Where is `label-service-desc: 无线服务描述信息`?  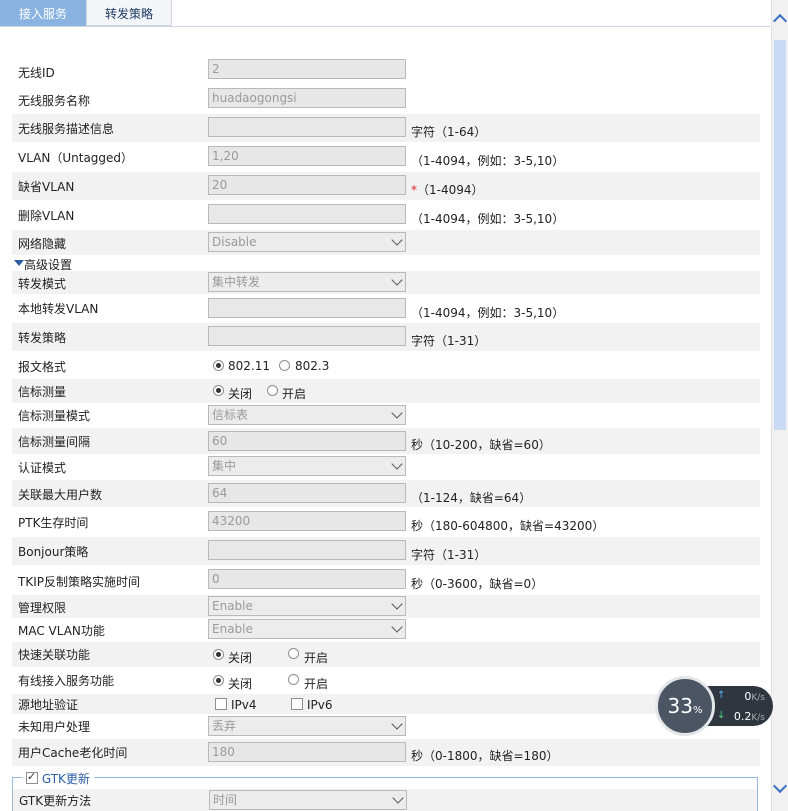
label-service-desc: 无线服务描述信息 is located at coordinates (66, 129).